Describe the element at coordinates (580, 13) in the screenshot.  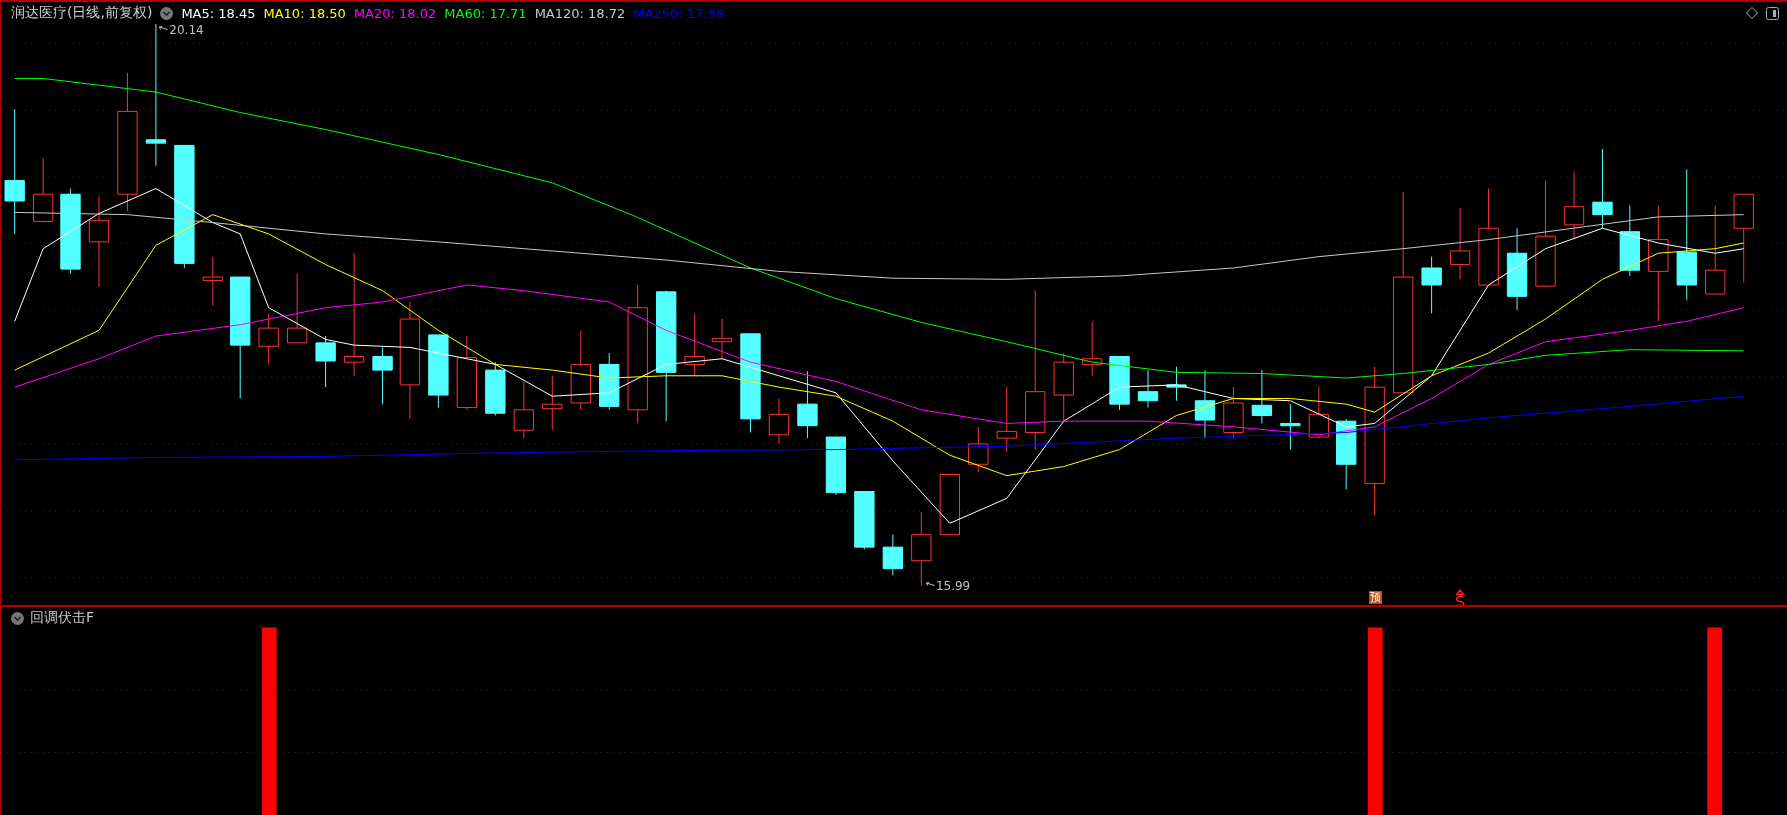
I see `ma-legend: MA120: 18.72` at that location.